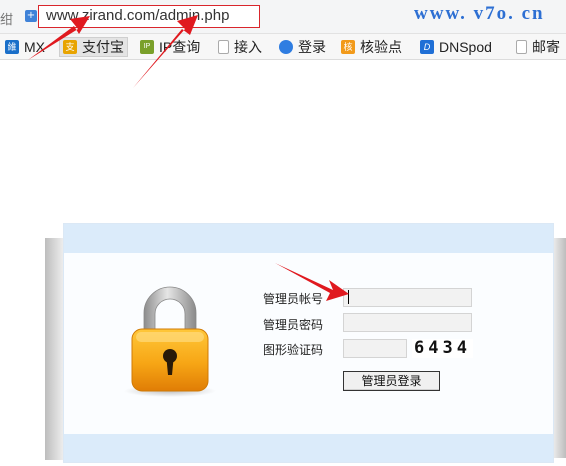 The image size is (566, 466). Describe the element at coordinates (170, 341) in the screenshot. I see `padlock-icon` at that location.